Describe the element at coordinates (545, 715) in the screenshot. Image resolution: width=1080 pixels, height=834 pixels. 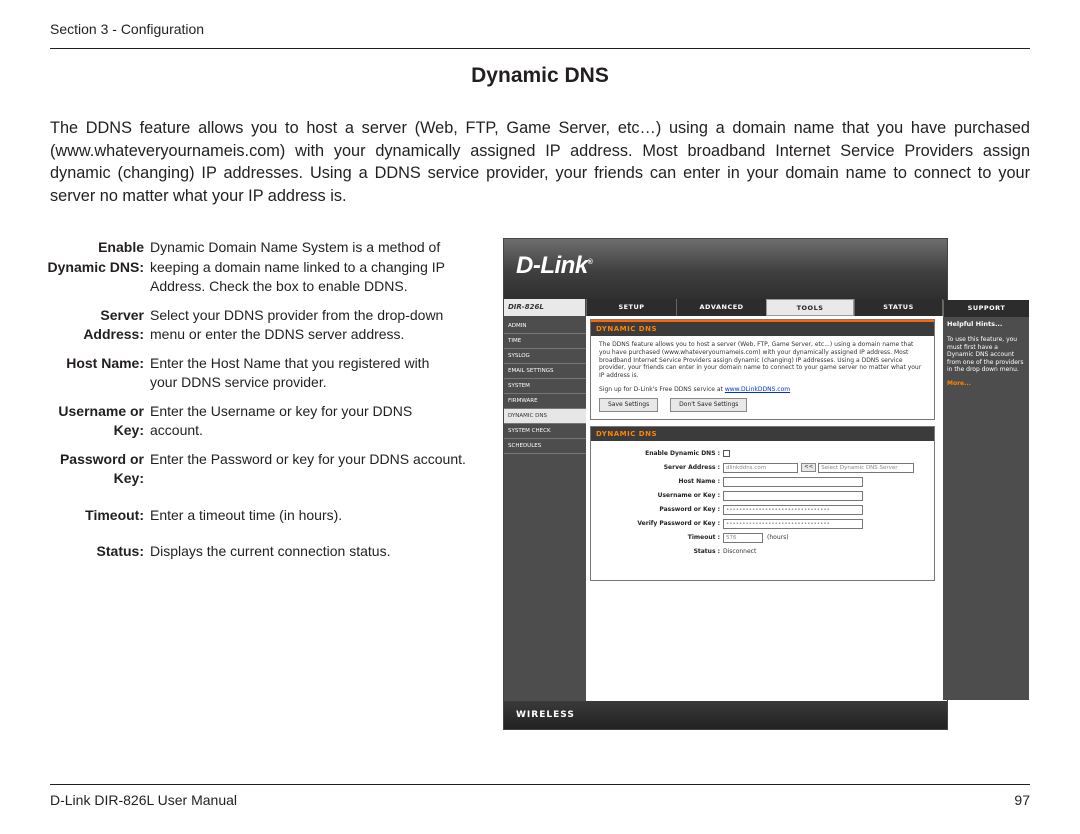
I see `wireless-logo: WIRELESS` at that location.